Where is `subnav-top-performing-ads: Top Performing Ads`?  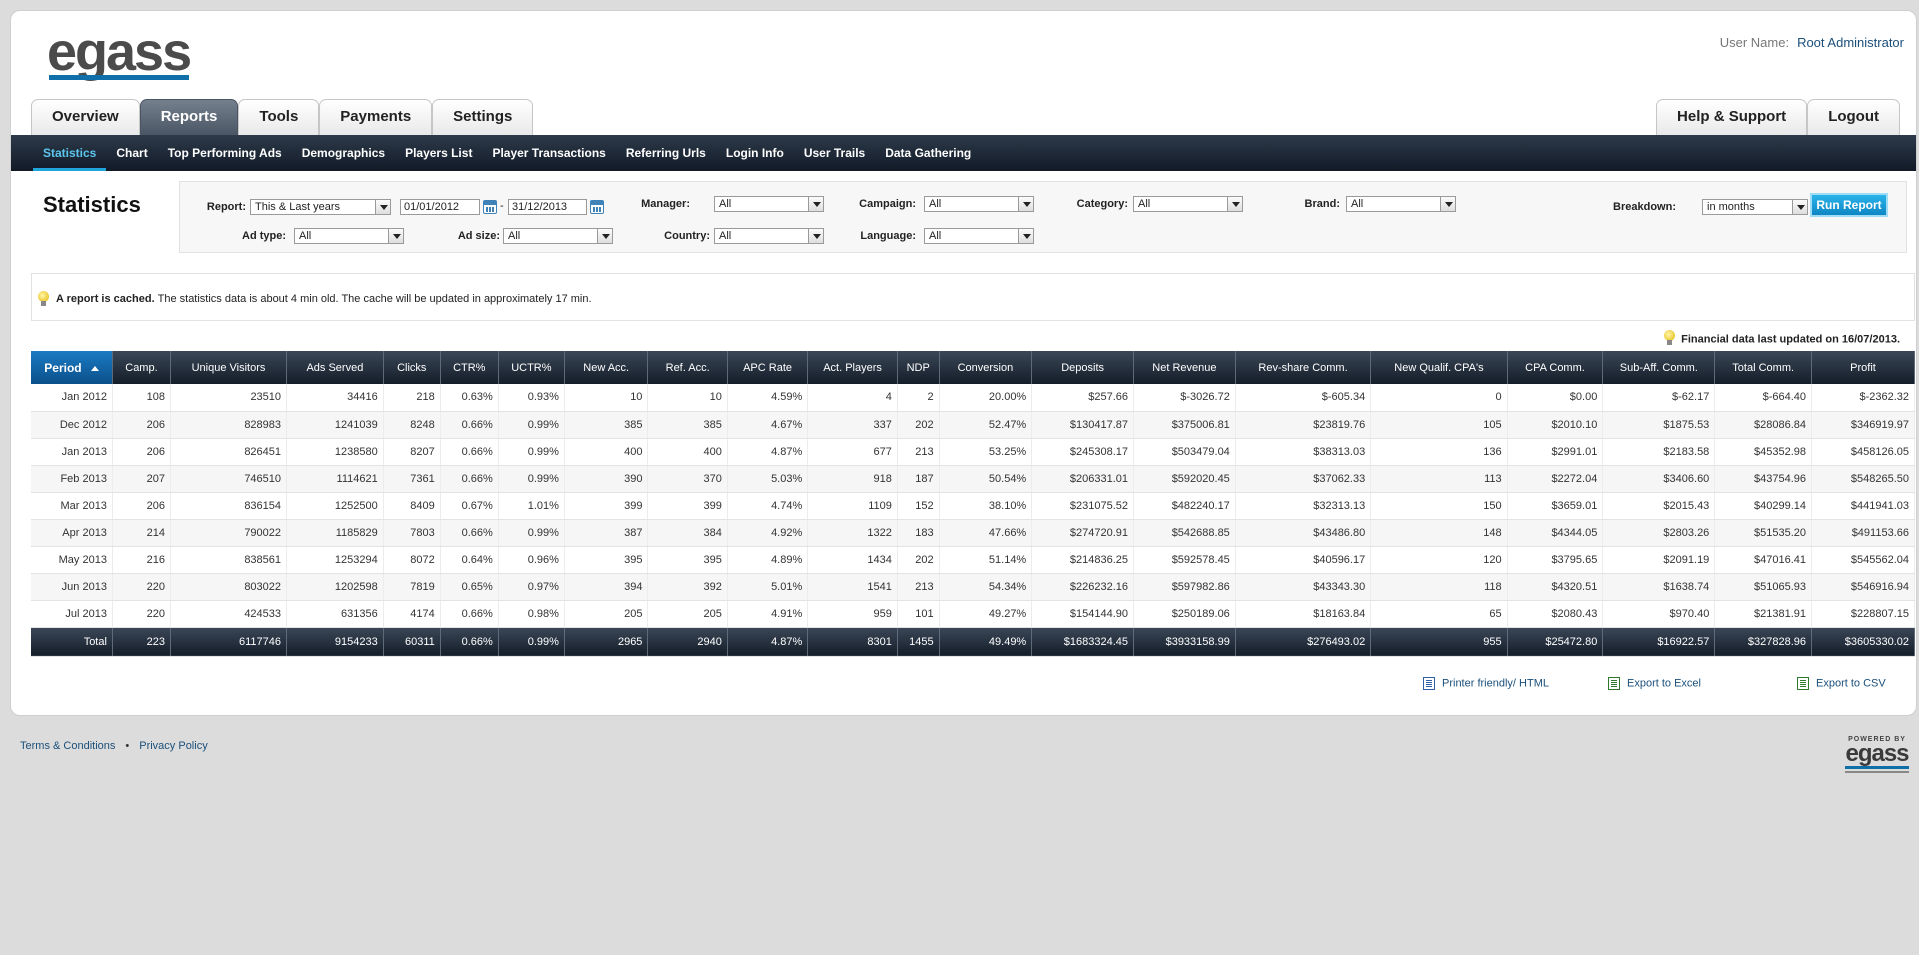
subnav-top-performing-ads: Top Performing Ads is located at coordinates (225, 153).